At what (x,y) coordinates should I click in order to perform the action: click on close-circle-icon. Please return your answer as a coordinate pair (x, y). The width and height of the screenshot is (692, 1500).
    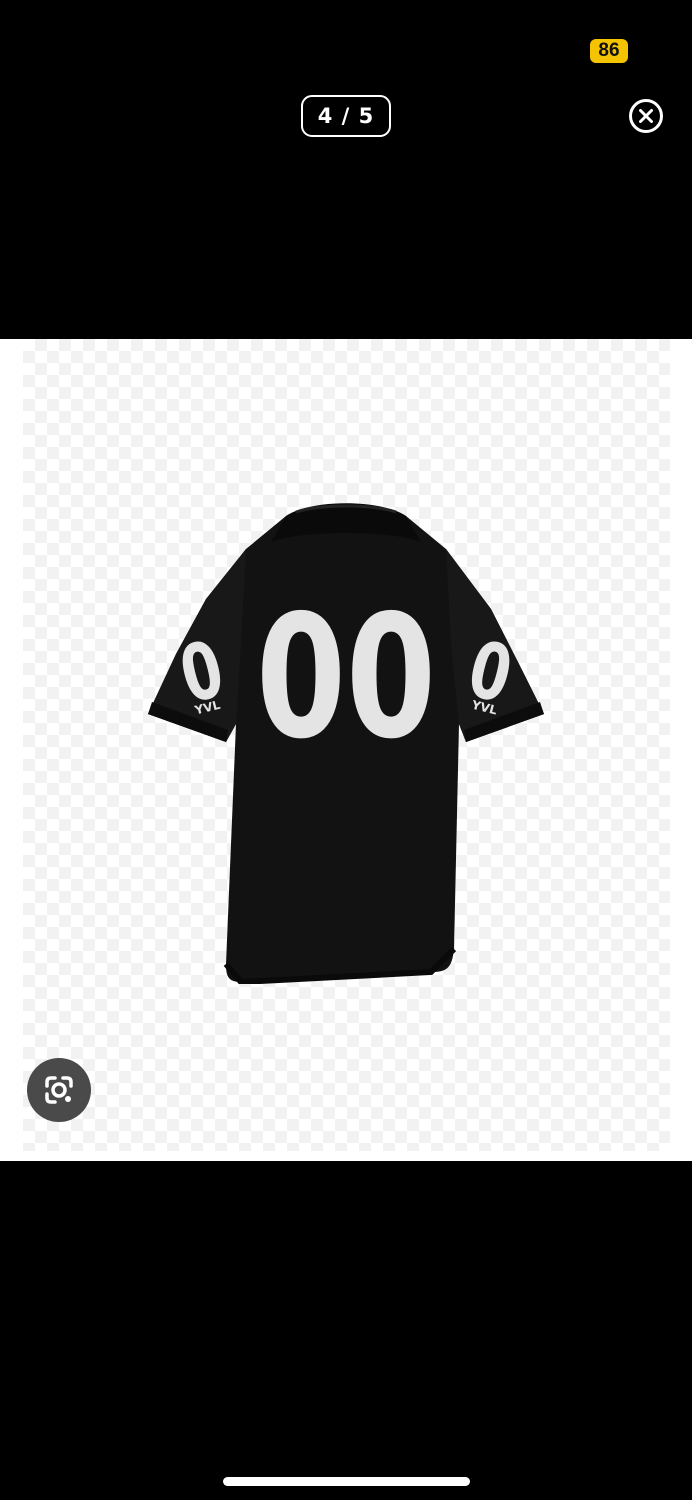
    Looking at the image, I should click on (646, 116).